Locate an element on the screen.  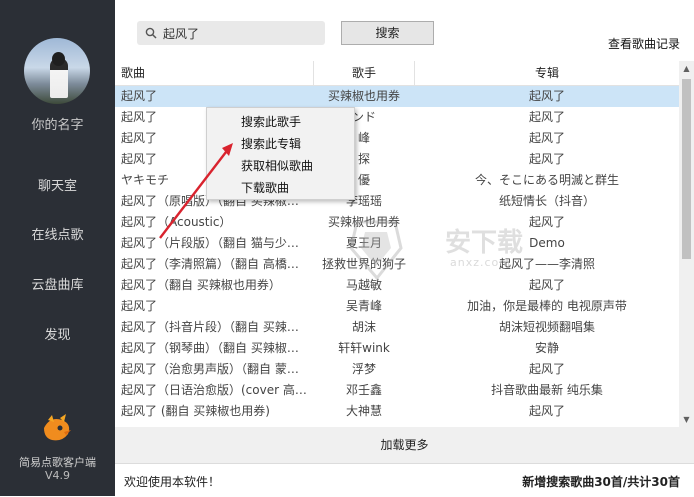
table-row: 起风了 (翻自 买辣椒也用券) 大神慧 起风了 is located at coordinates (397, 411).